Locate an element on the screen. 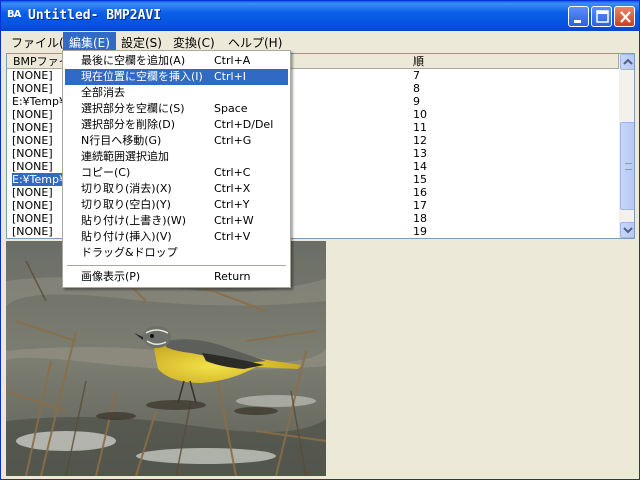  app-icon: BA is located at coordinates (14, 14).